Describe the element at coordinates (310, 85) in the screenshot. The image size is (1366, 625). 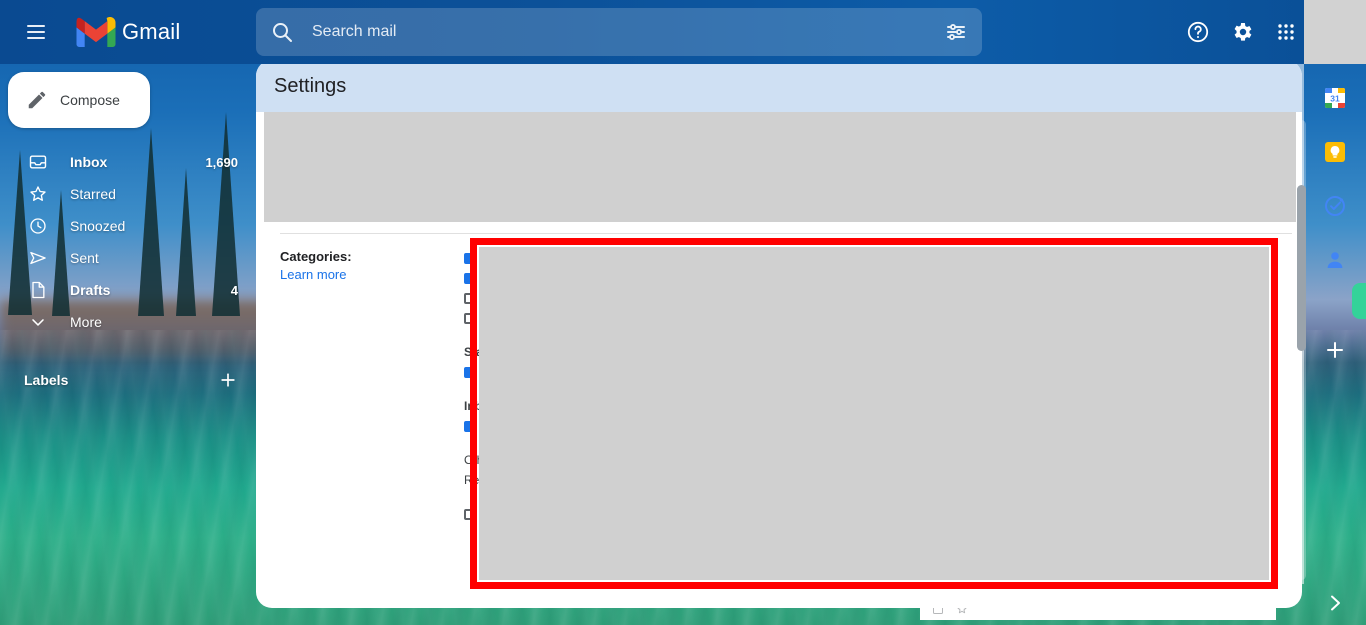
I see `page-title: Settings` at that location.